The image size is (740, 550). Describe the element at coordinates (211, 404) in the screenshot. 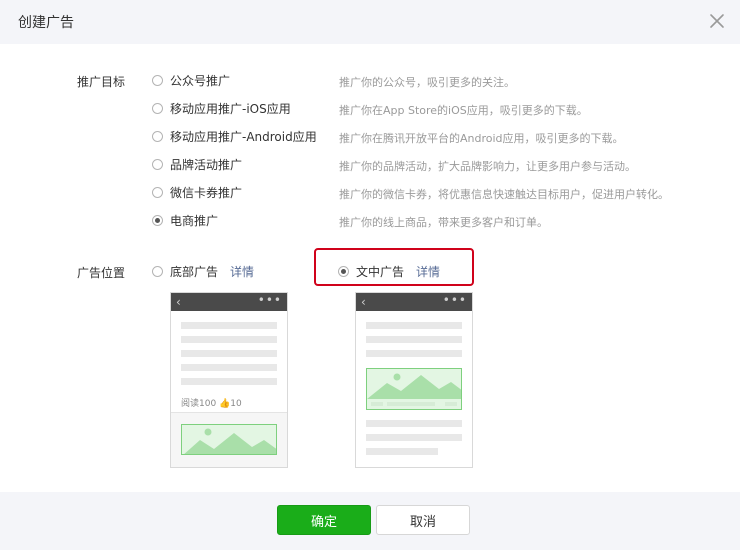

I see `read-like-count: 阅读100 👍10` at that location.